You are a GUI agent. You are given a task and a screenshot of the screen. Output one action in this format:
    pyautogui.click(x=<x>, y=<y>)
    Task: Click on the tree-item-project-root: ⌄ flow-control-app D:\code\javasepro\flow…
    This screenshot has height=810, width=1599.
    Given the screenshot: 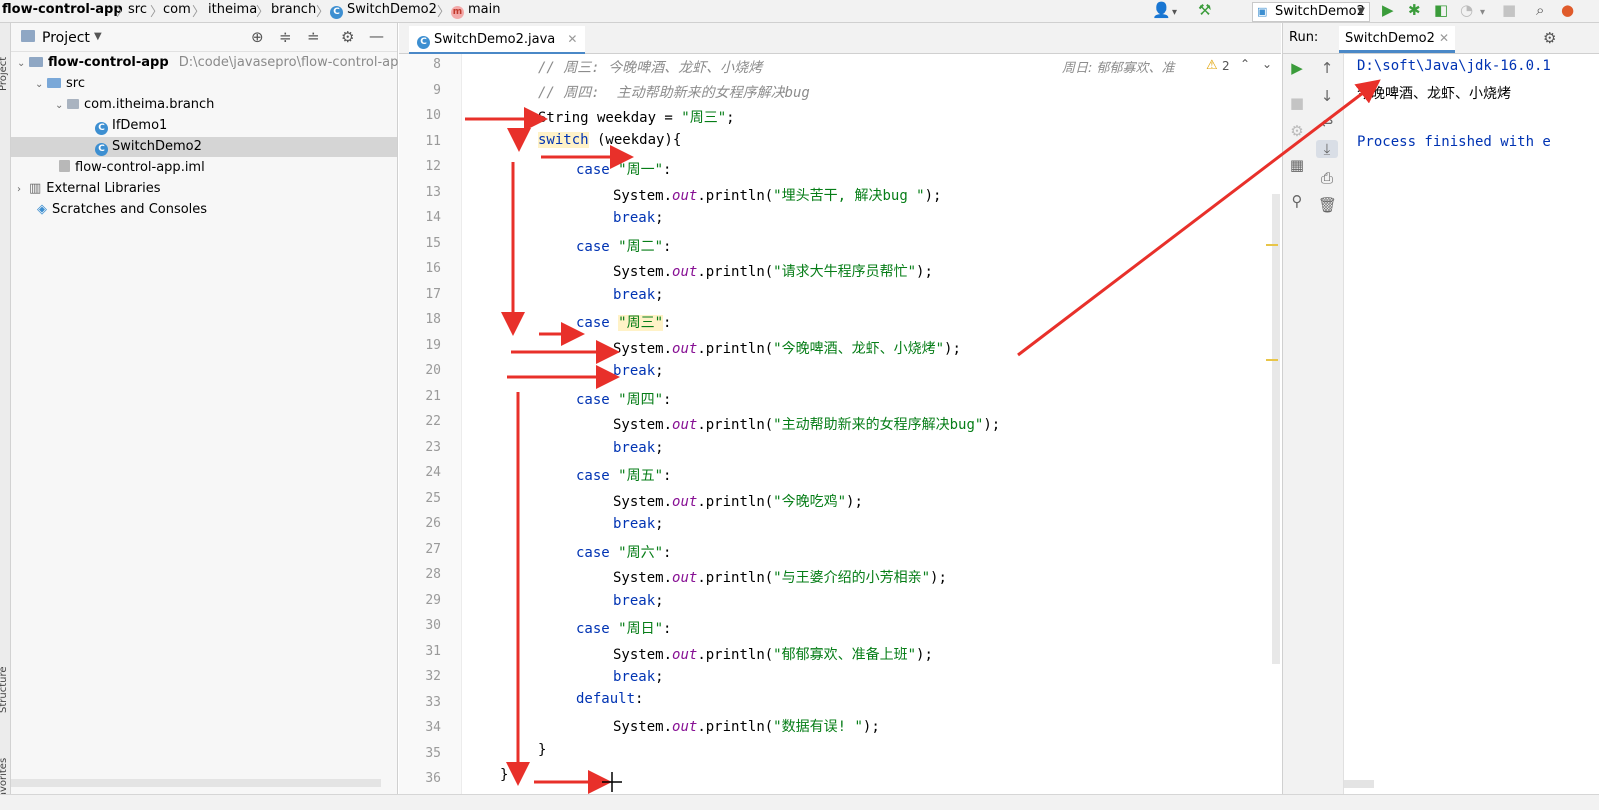 What is the action you would take?
    pyautogui.click(x=207, y=63)
    